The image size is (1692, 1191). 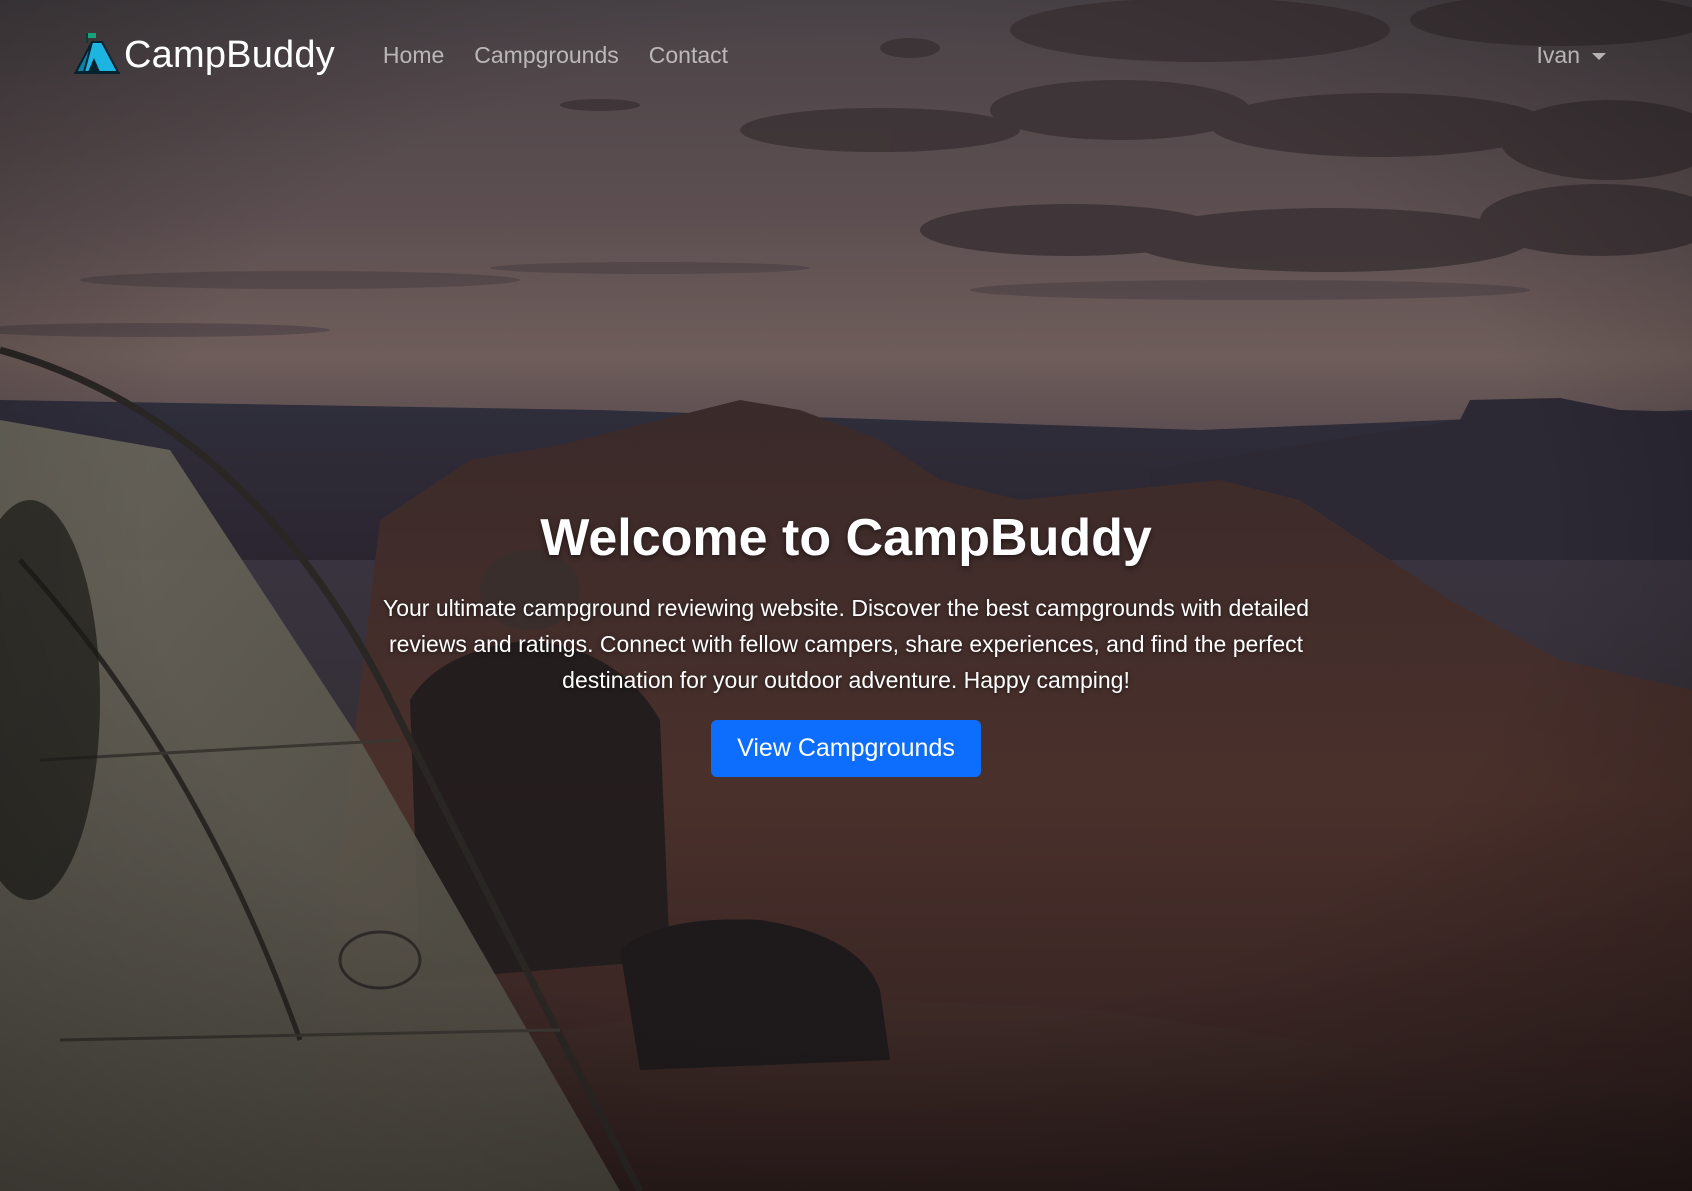 I want to click on caret-down-icon, so click(x=1599, y=56).